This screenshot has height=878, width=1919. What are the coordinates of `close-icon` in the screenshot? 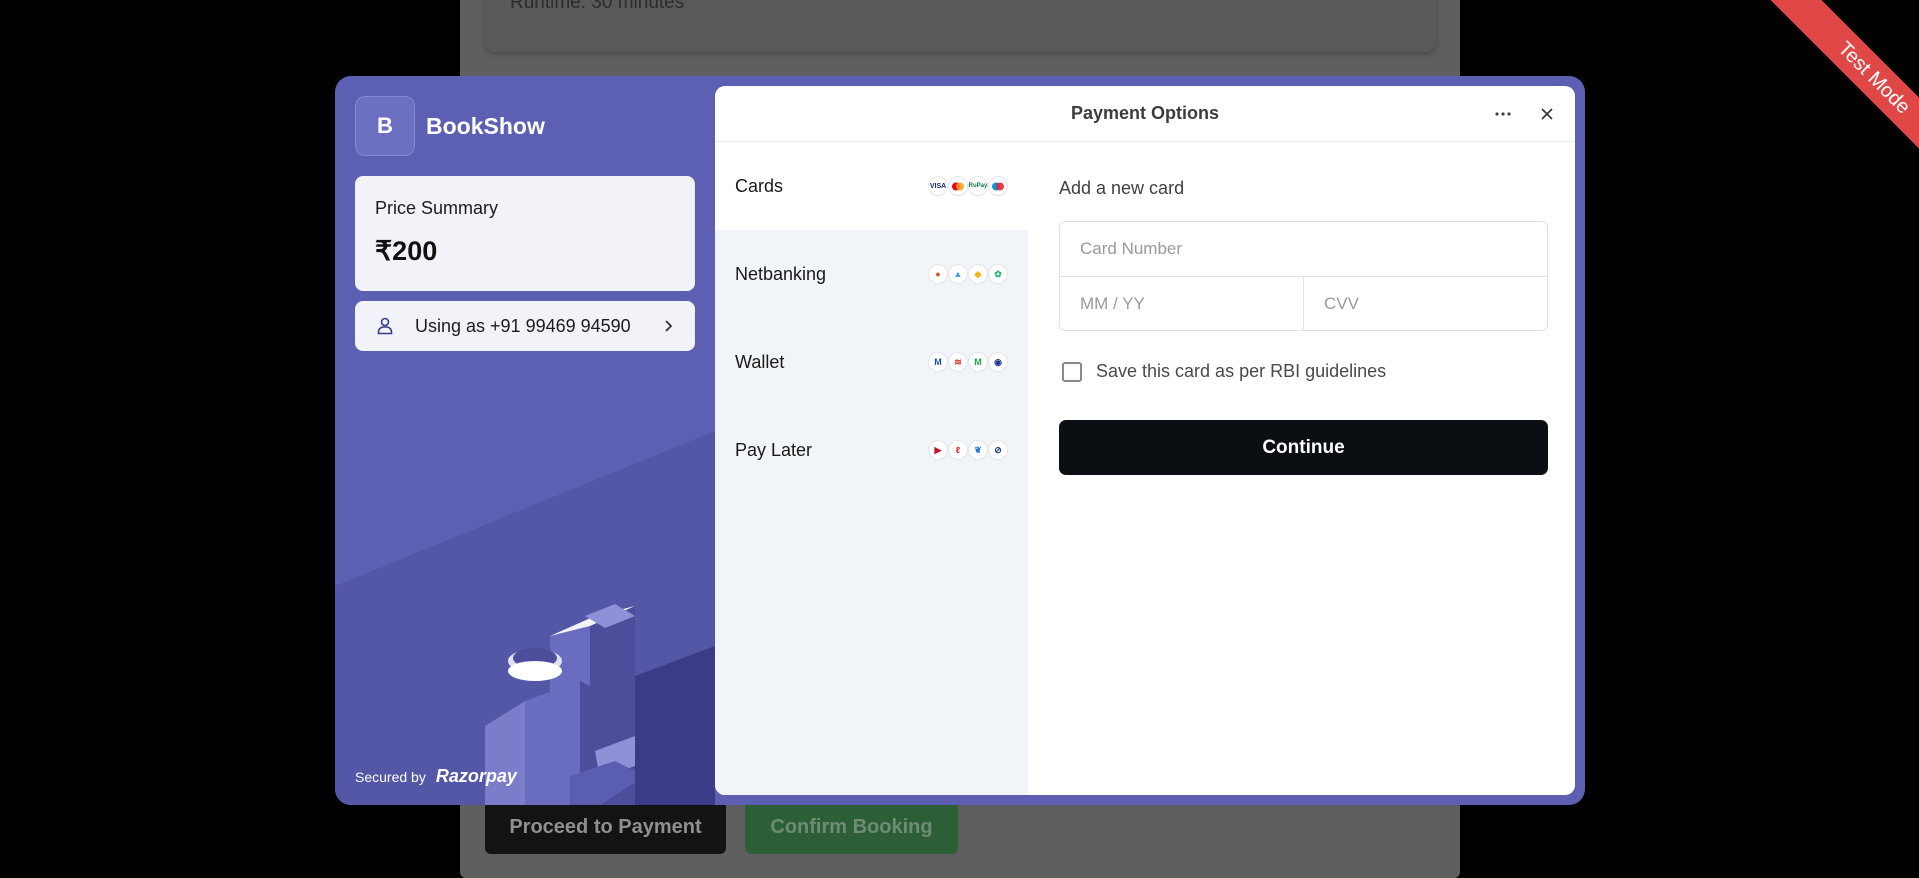 It's located at (1547, 114).